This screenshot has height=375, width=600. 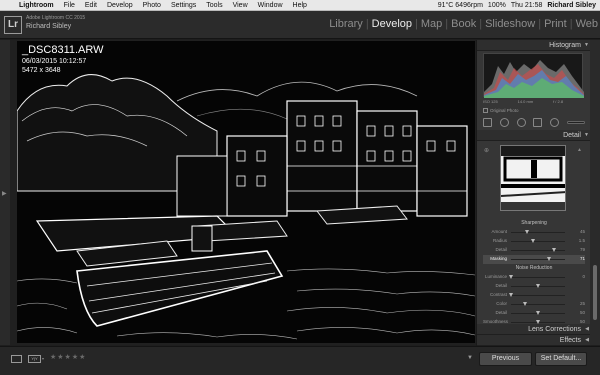 I want to click on sharpening-slider-row: Masking 71, so click(x=534, y=259).